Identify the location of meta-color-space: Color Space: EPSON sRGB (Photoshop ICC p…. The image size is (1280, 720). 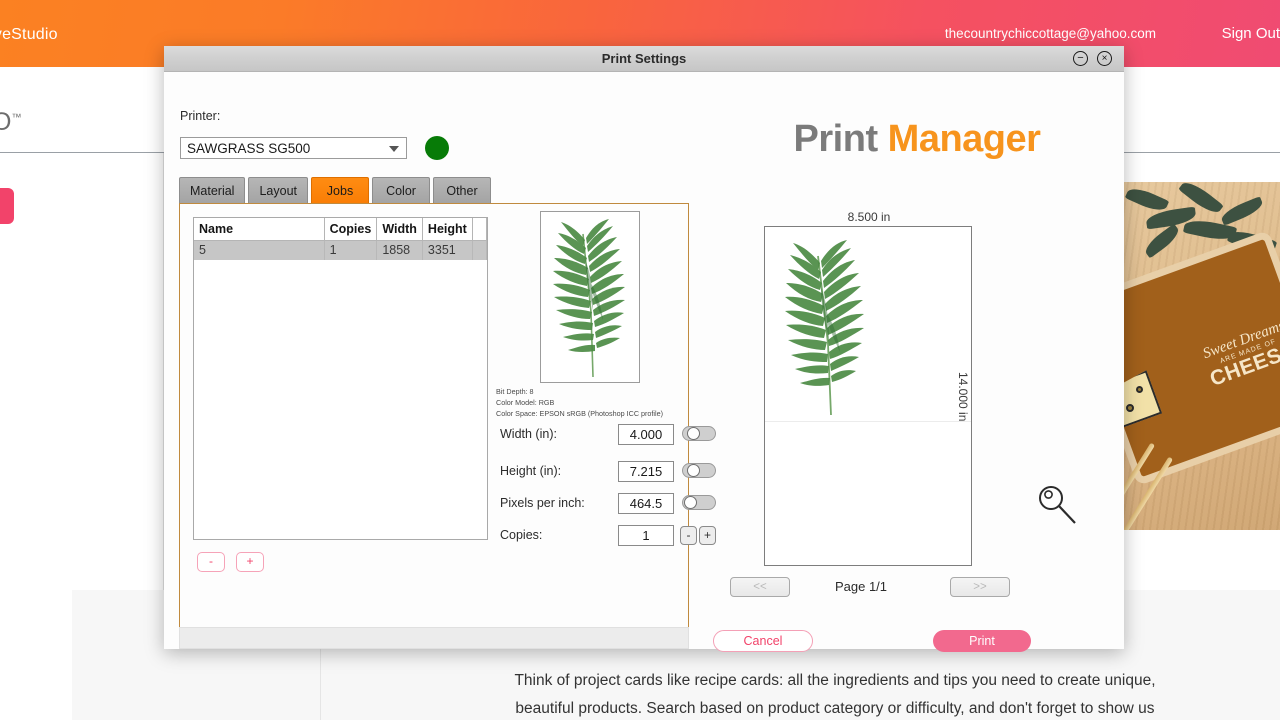
(579, 414).